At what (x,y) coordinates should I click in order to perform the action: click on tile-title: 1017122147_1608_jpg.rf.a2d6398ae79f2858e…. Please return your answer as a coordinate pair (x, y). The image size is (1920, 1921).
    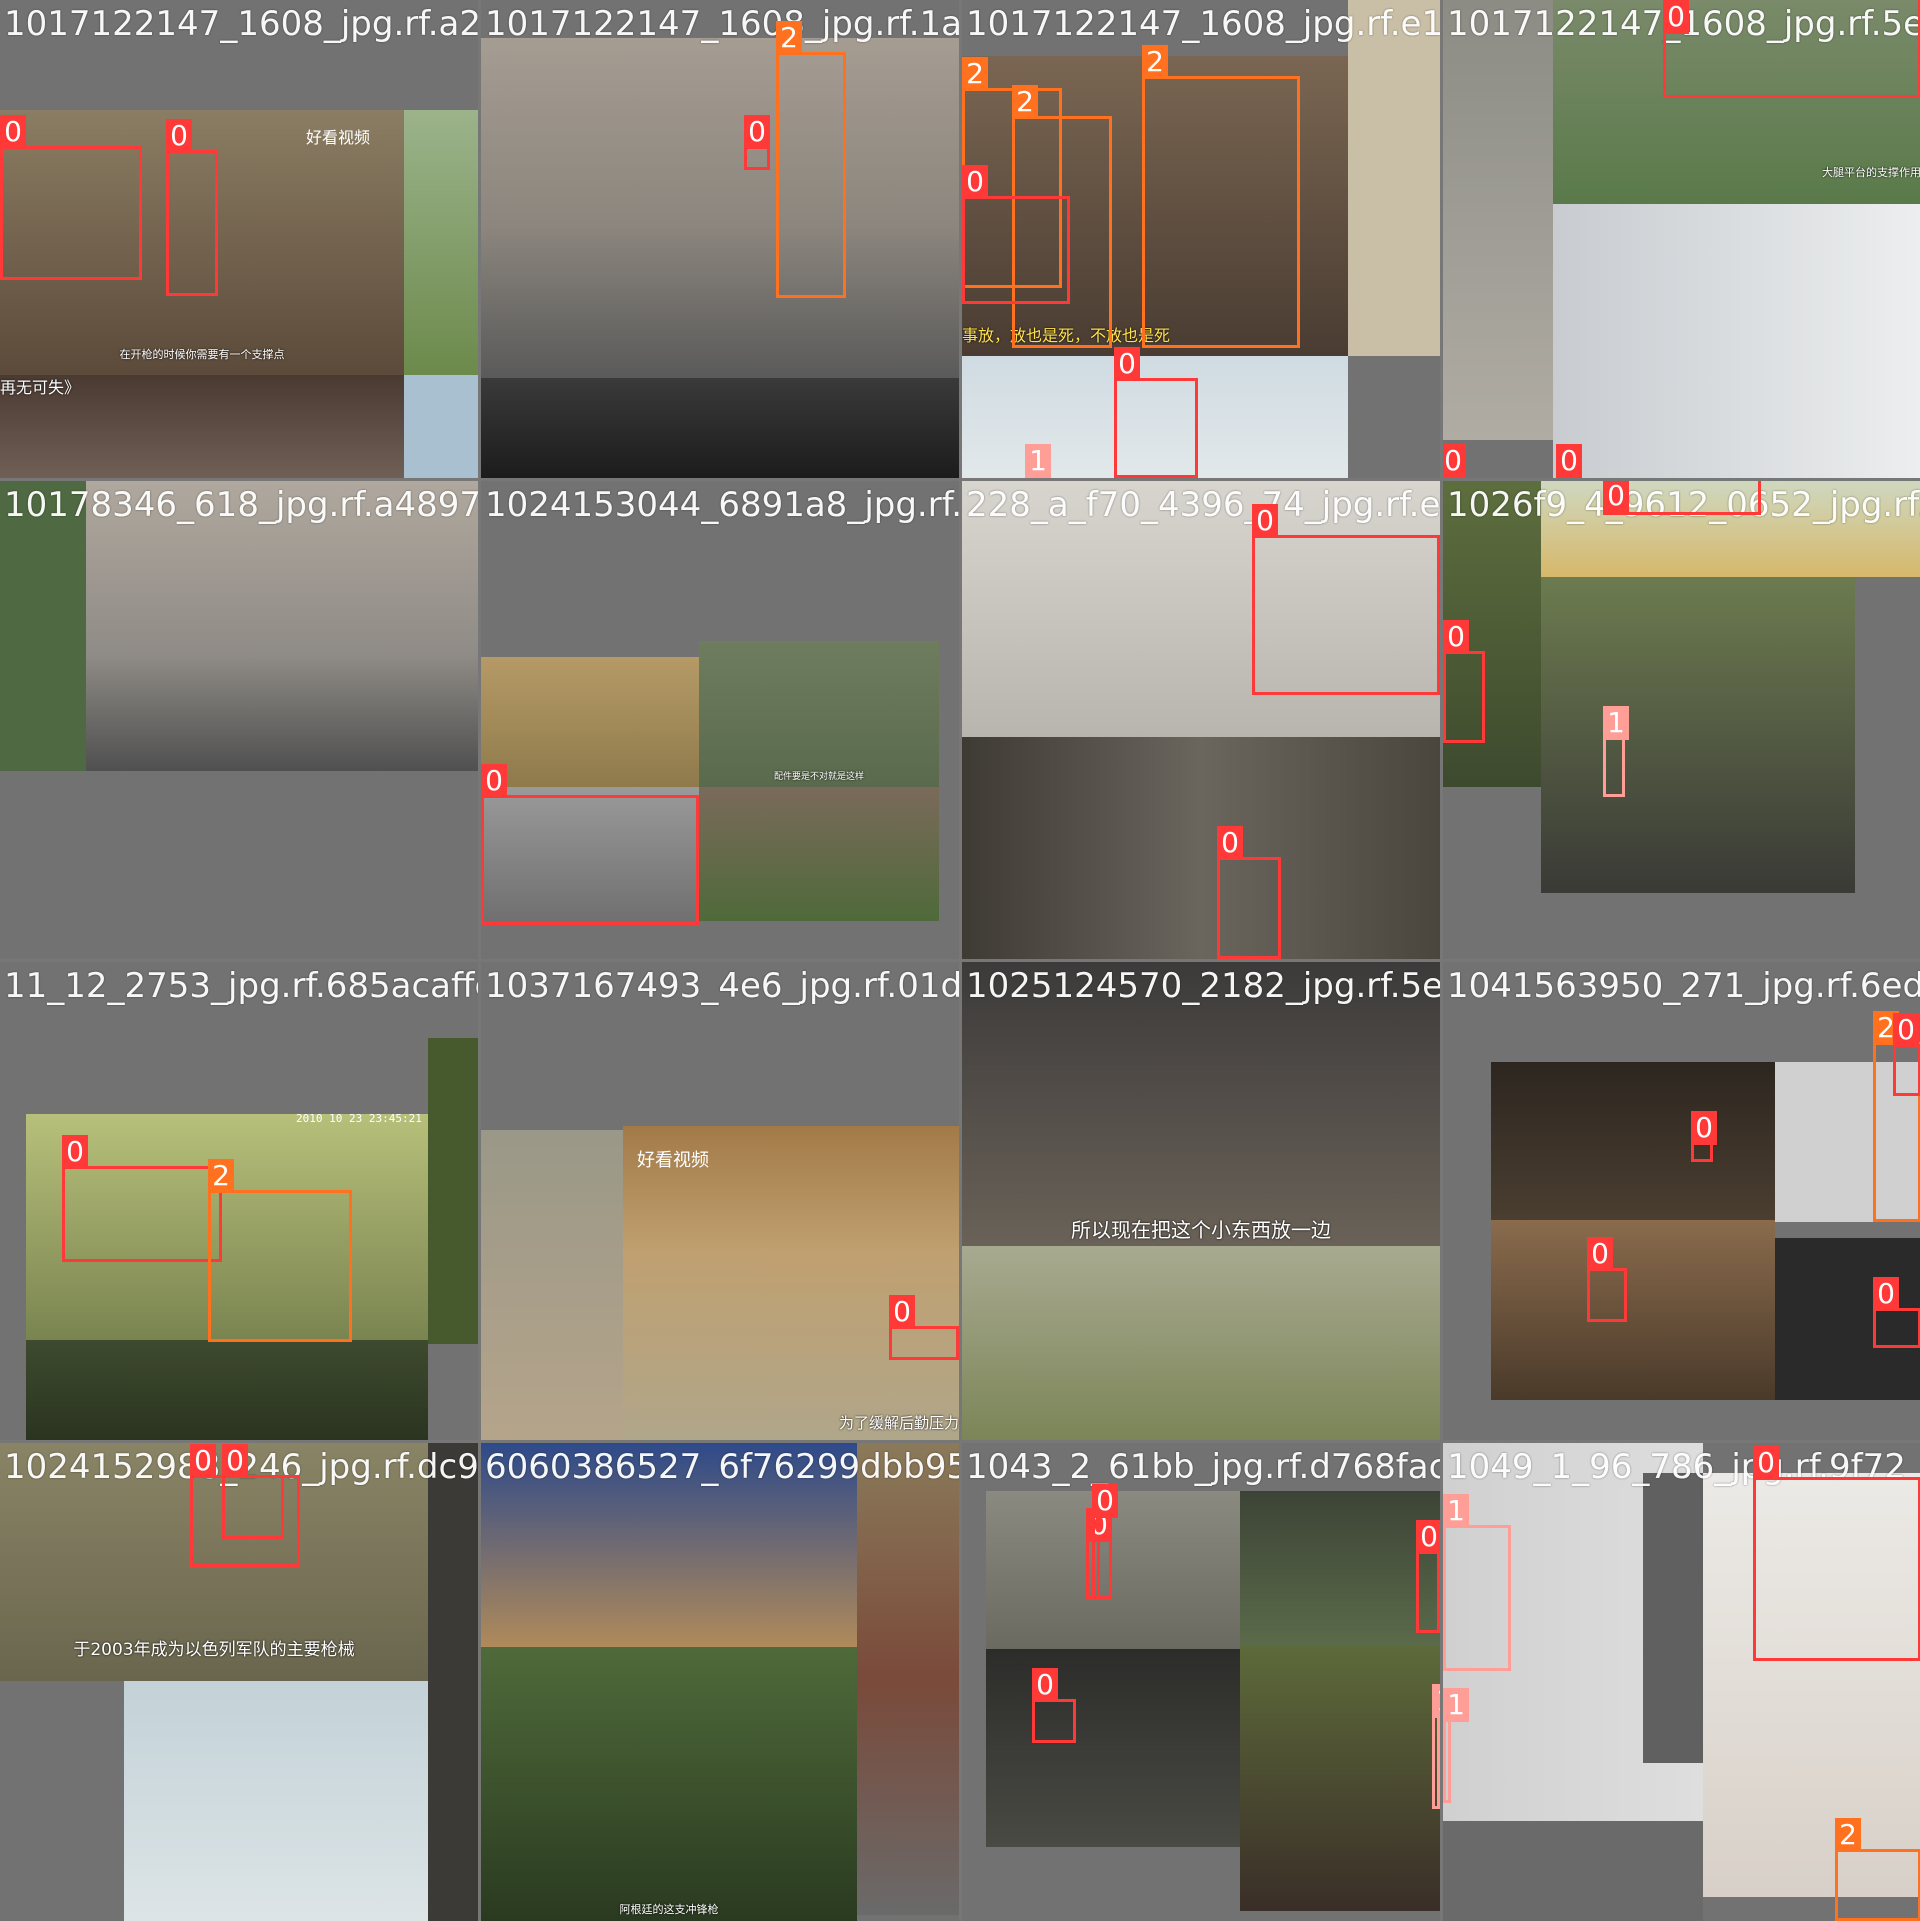
    Looking at the image, I should click on (241, 24).